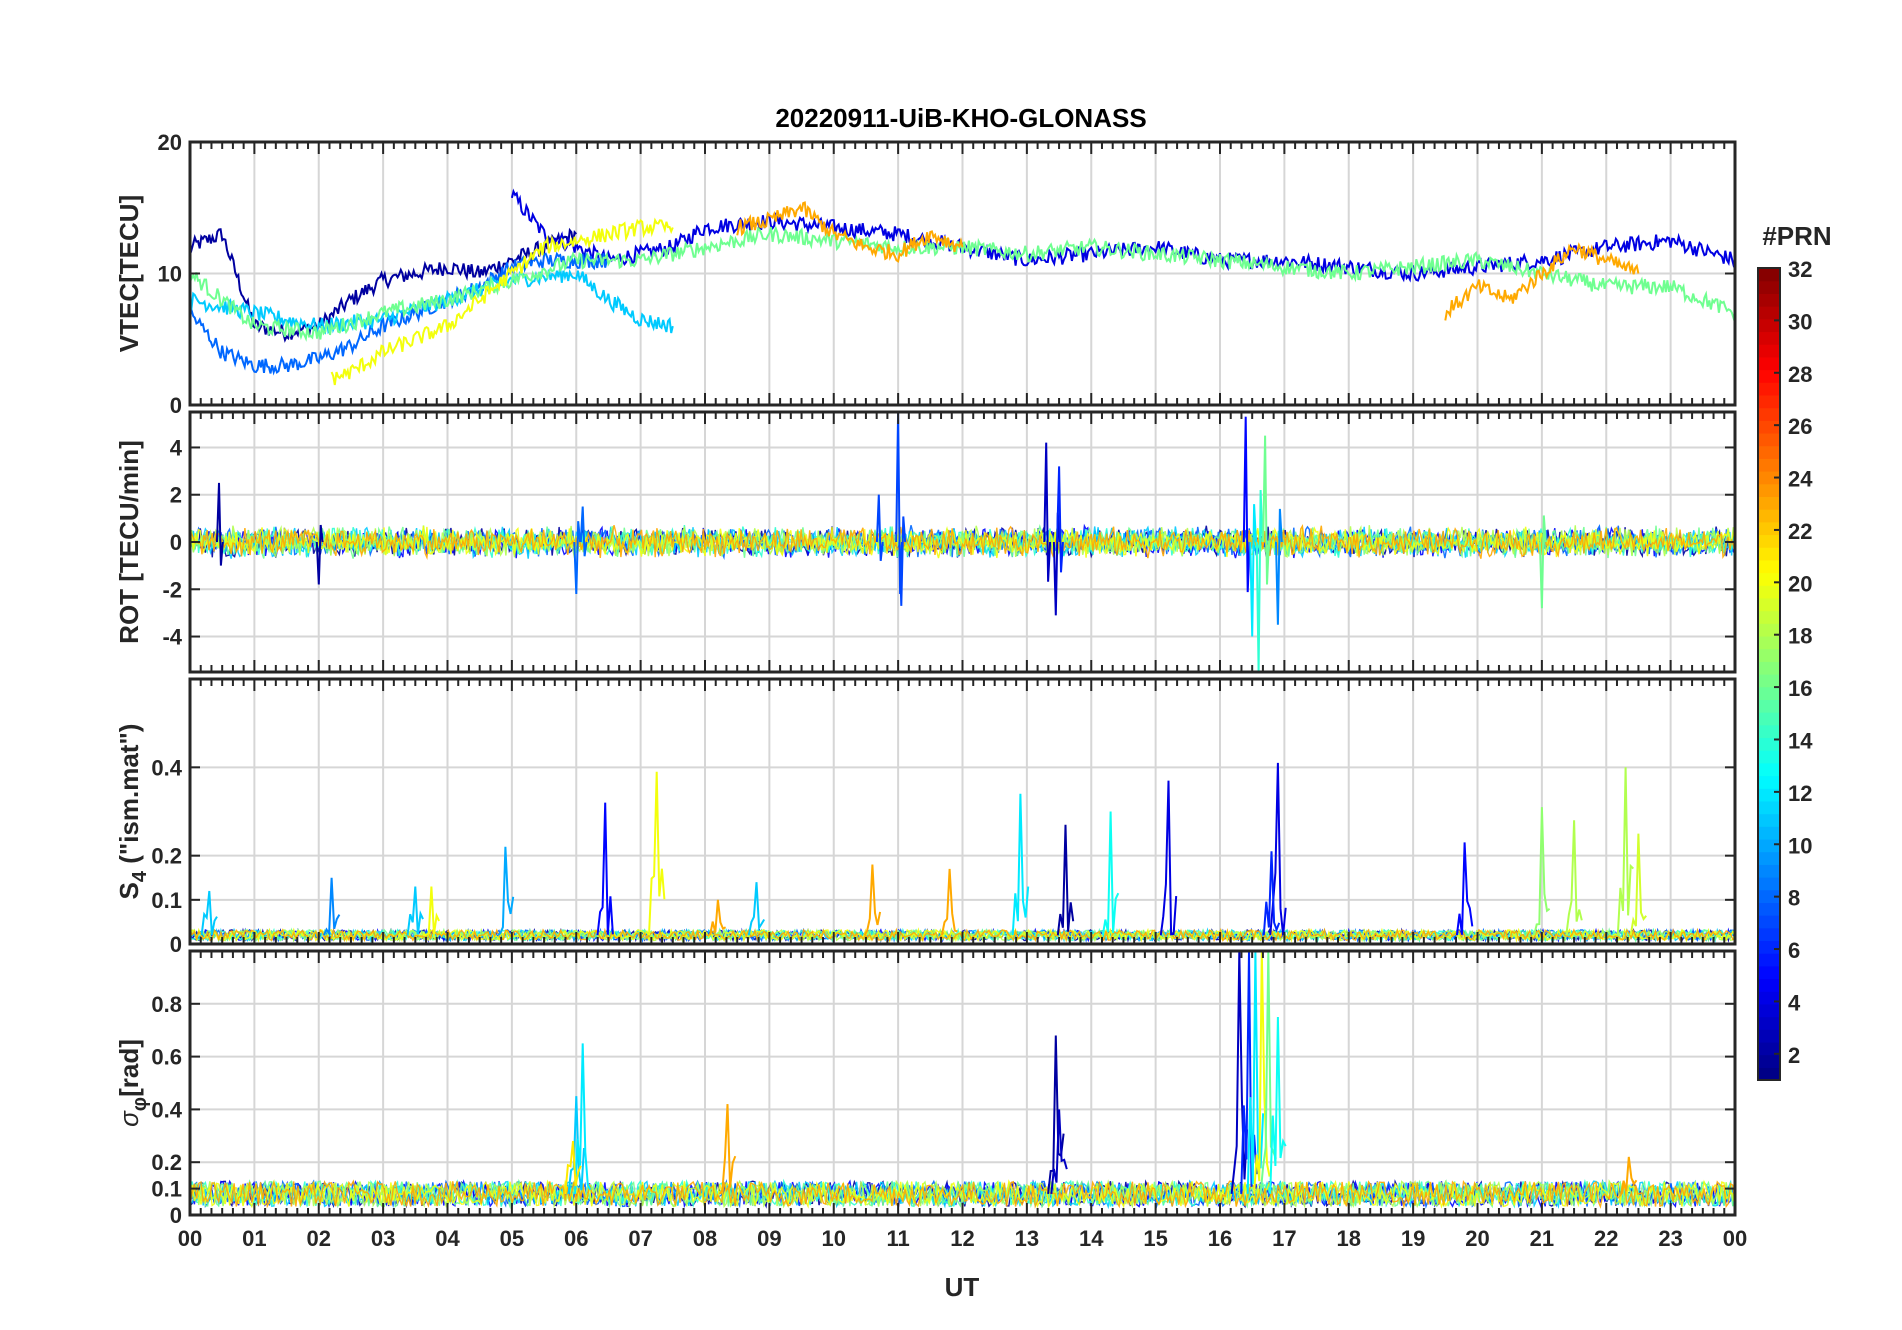 This screenshot has height=1330, width=1902. Describe the element at coordinates (1800, 269) in the screenshot. I see `colorbar-tick-label: 32` at that location.